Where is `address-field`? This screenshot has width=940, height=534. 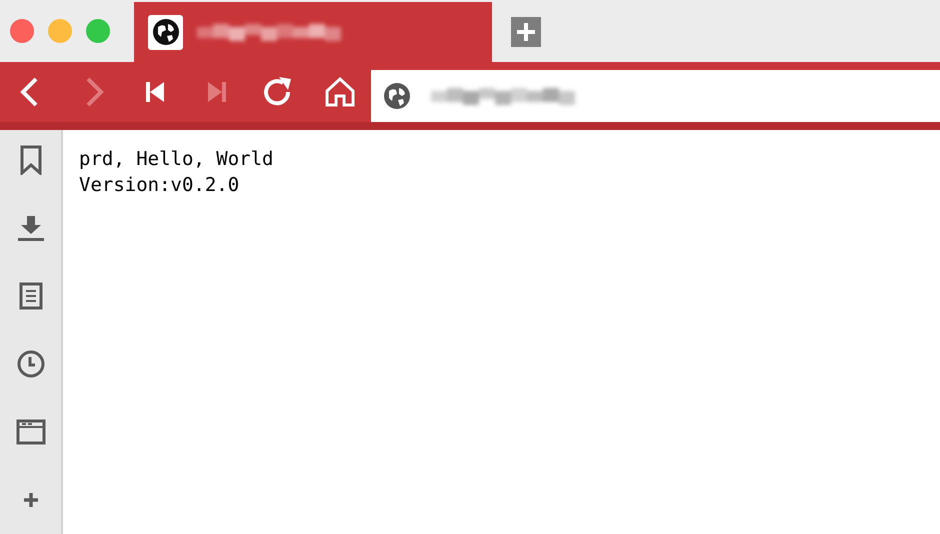
address-field is located at coordinates (655, 96).